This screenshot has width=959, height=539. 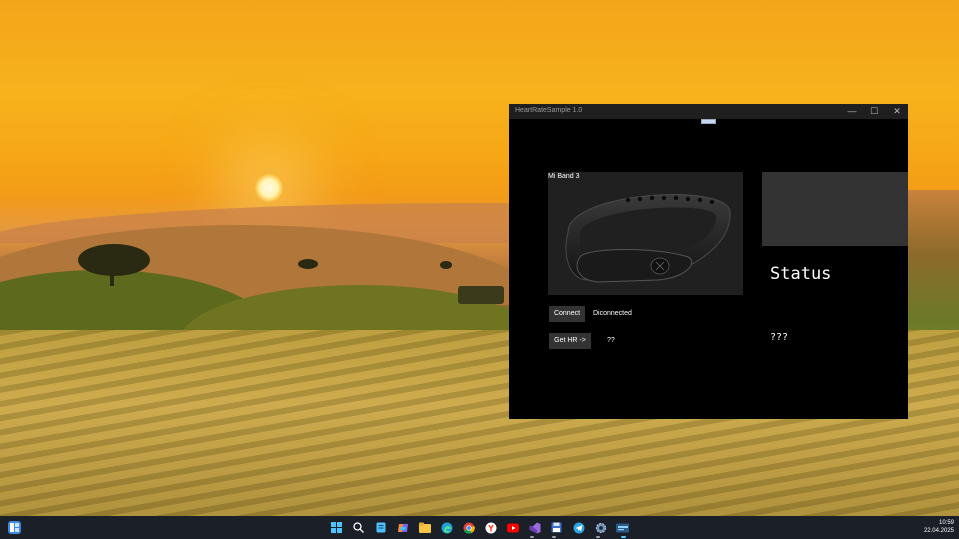 What do you see at coordinates (938, 531) in the screenshot?
I see `clock-date: 22.04.2025` at bounding box center [938, 531].